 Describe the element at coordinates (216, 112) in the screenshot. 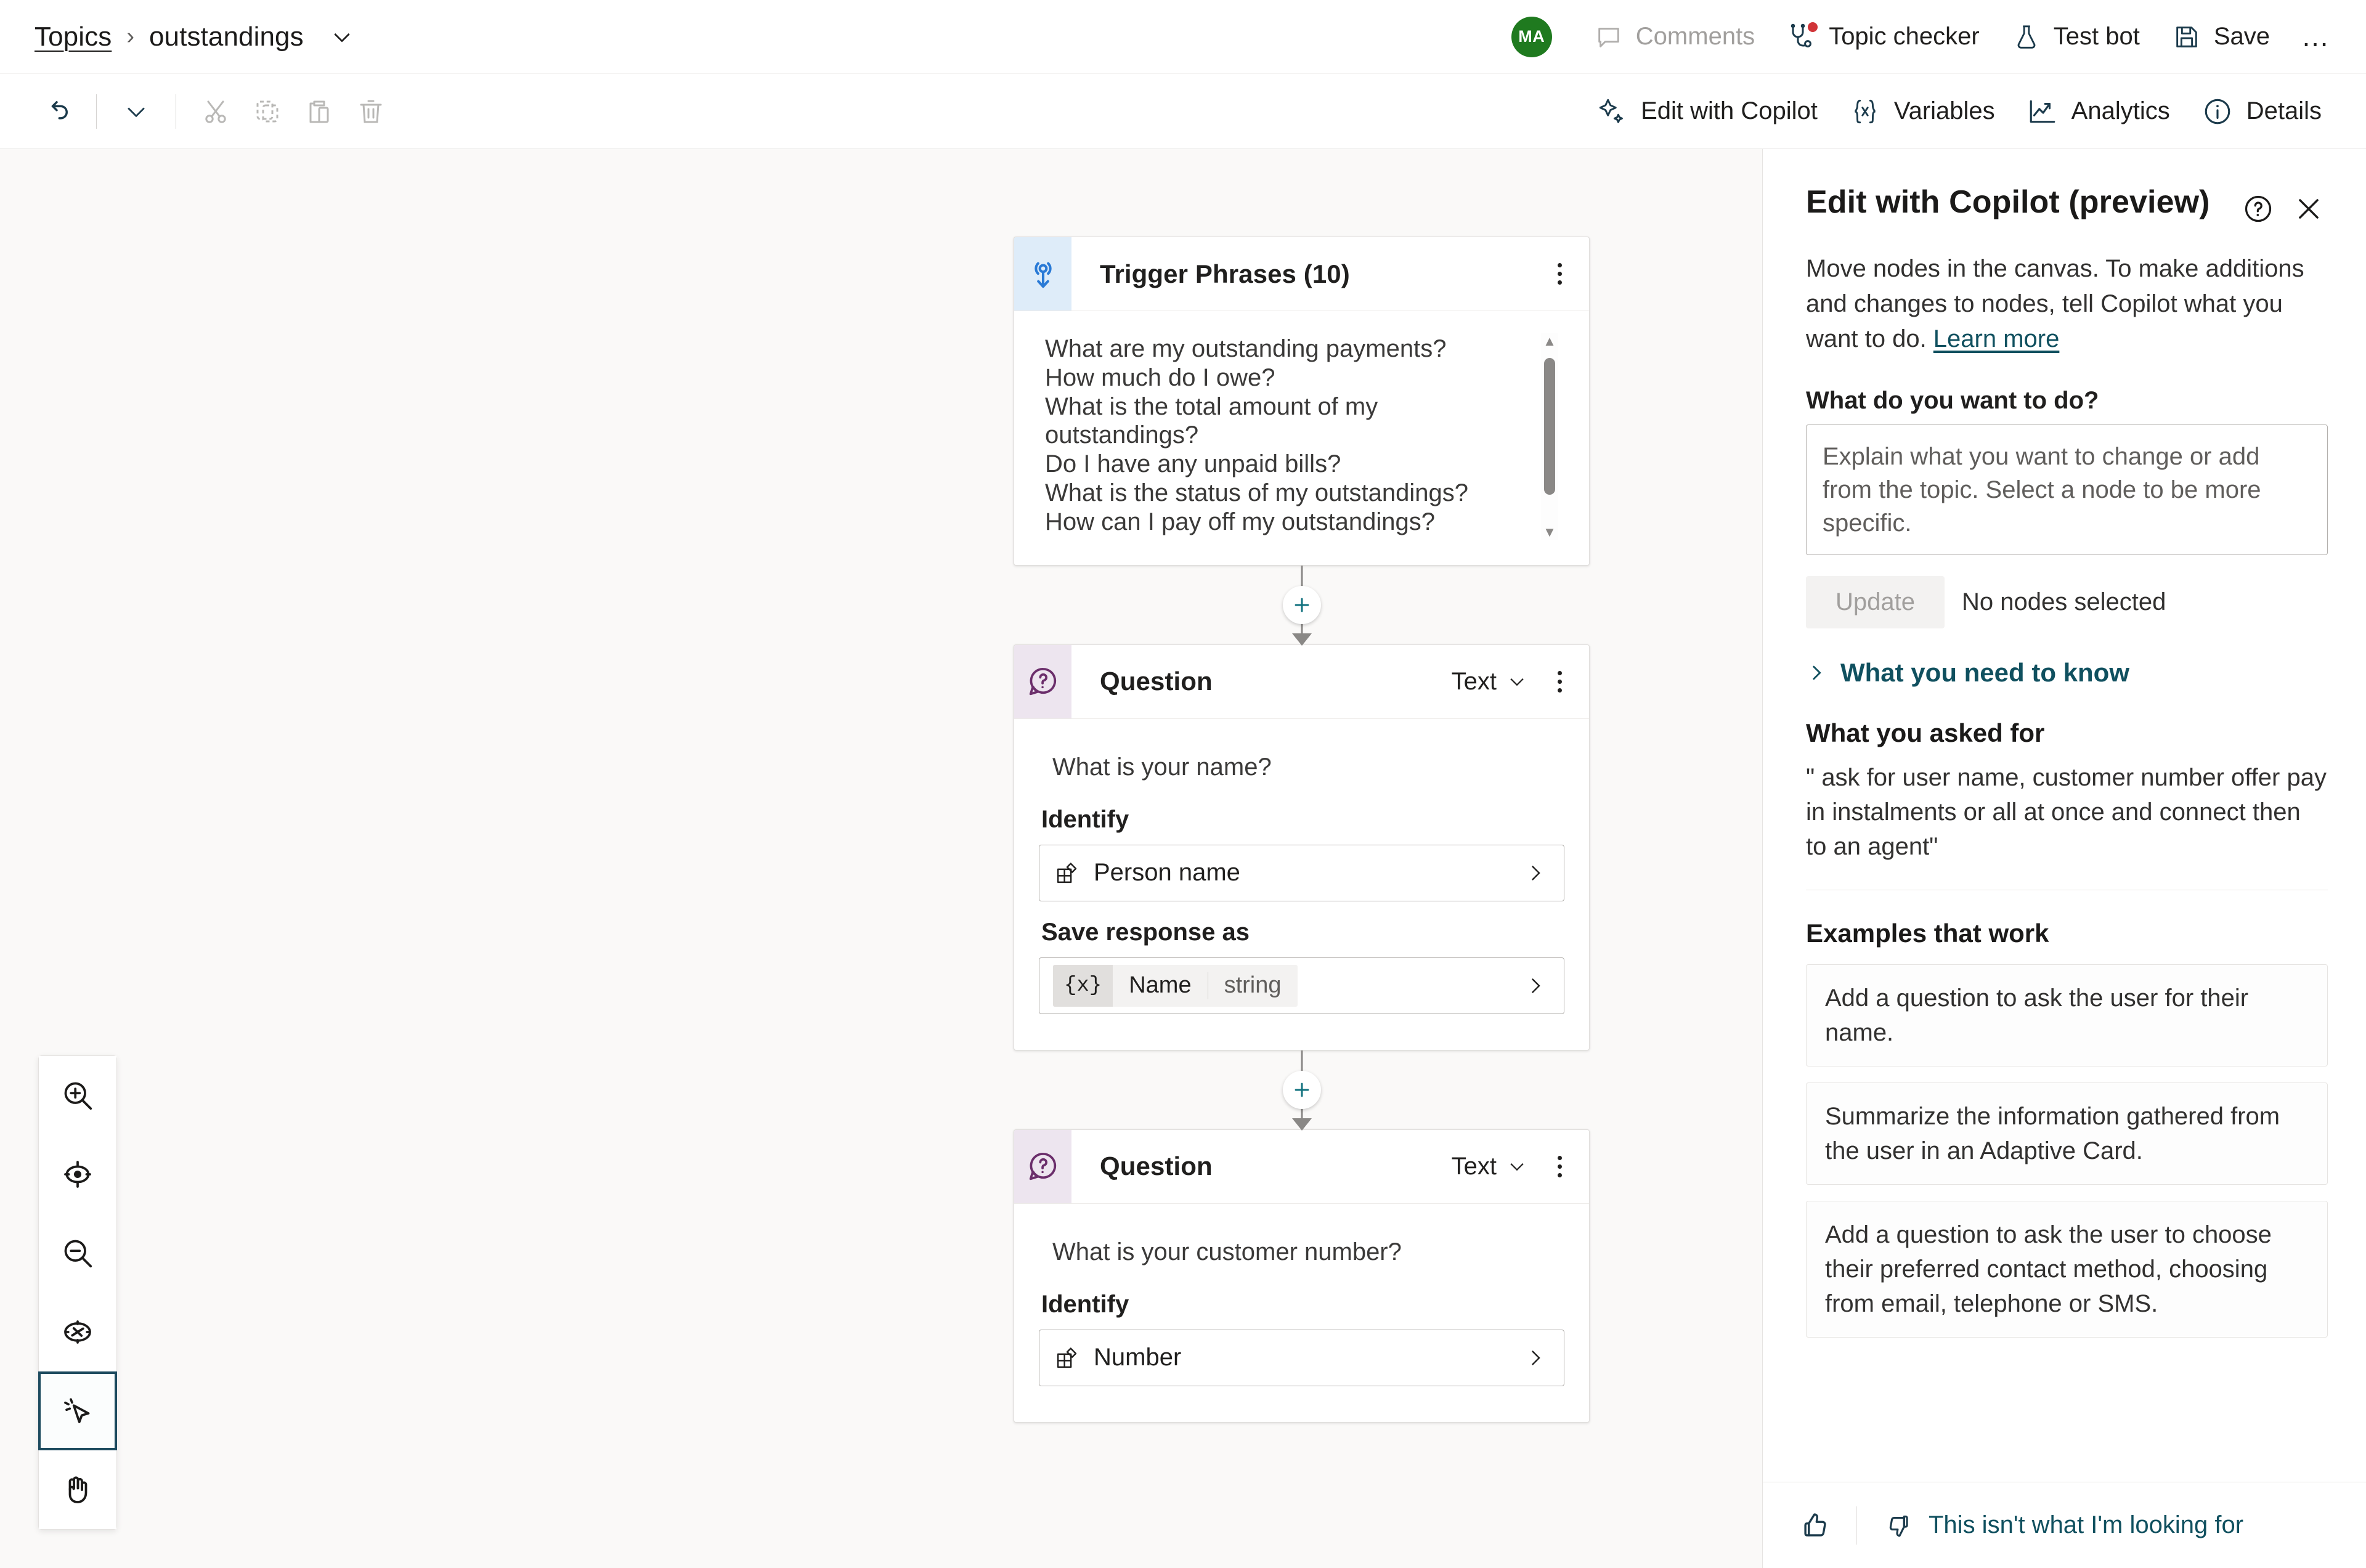

I see `cut-button` at that location.